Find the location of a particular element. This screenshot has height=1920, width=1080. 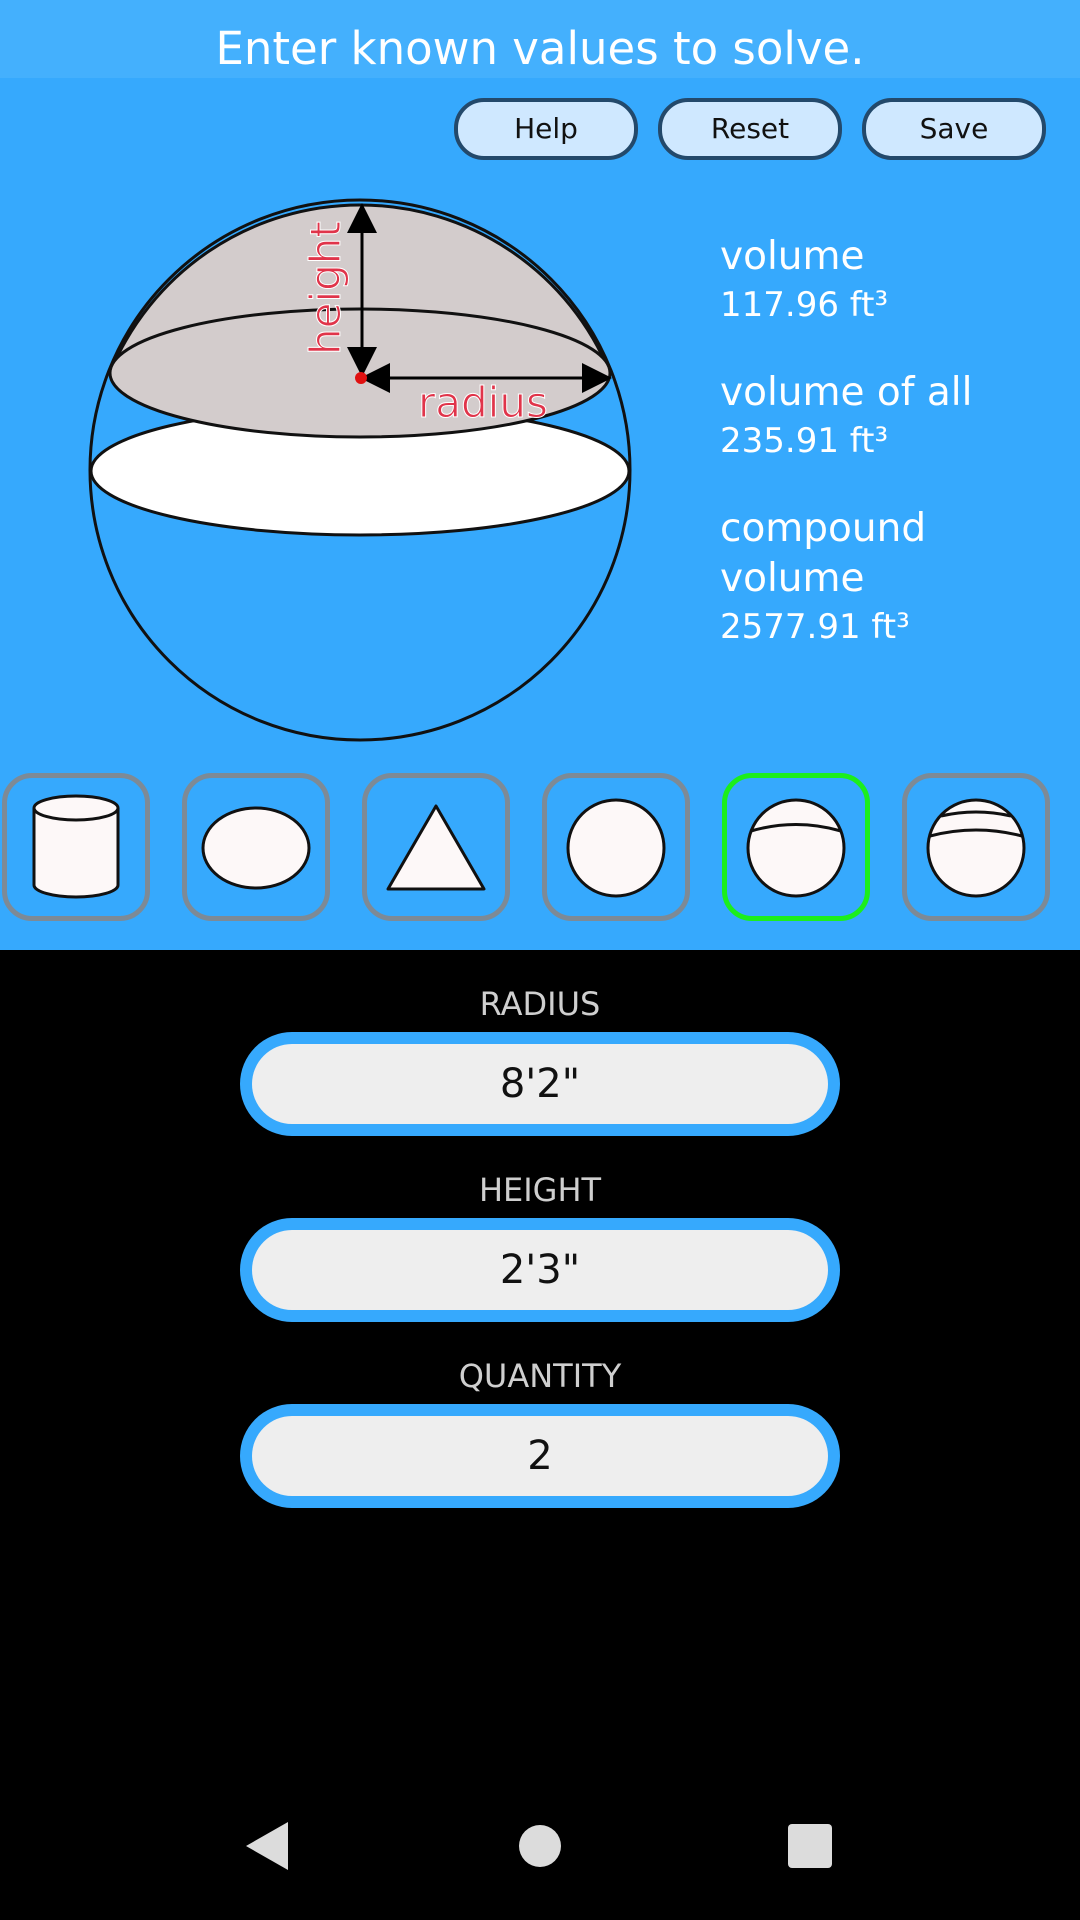

home-icon is located at coordinates (540, 1846).